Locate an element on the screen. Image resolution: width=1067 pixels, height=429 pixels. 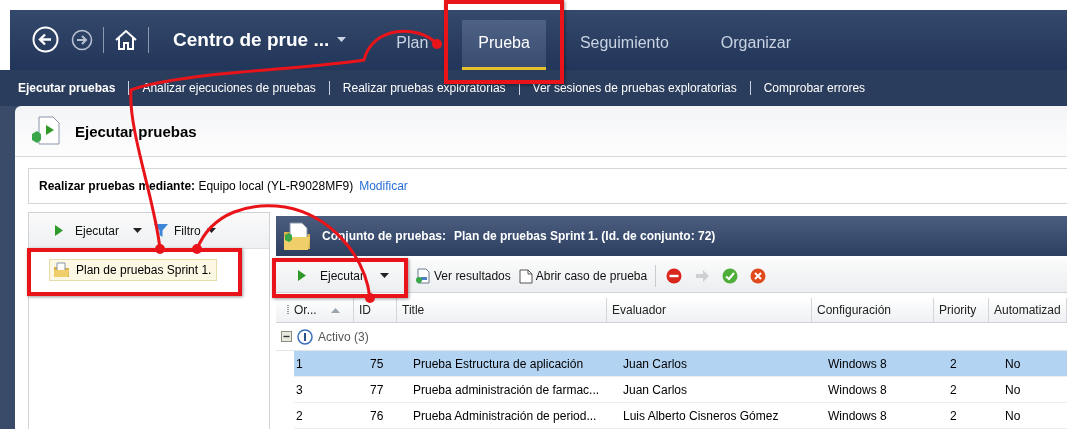
table-cell-text: 76 is located at coordinates (377, 416).